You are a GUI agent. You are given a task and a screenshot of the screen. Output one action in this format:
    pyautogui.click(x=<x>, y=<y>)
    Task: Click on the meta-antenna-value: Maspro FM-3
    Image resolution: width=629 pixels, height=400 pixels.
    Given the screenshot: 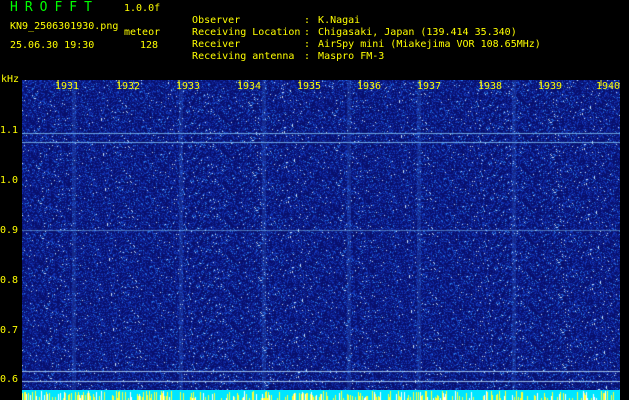 What is the action you would take?
    pyautogui.click(x=351, y=56)
    